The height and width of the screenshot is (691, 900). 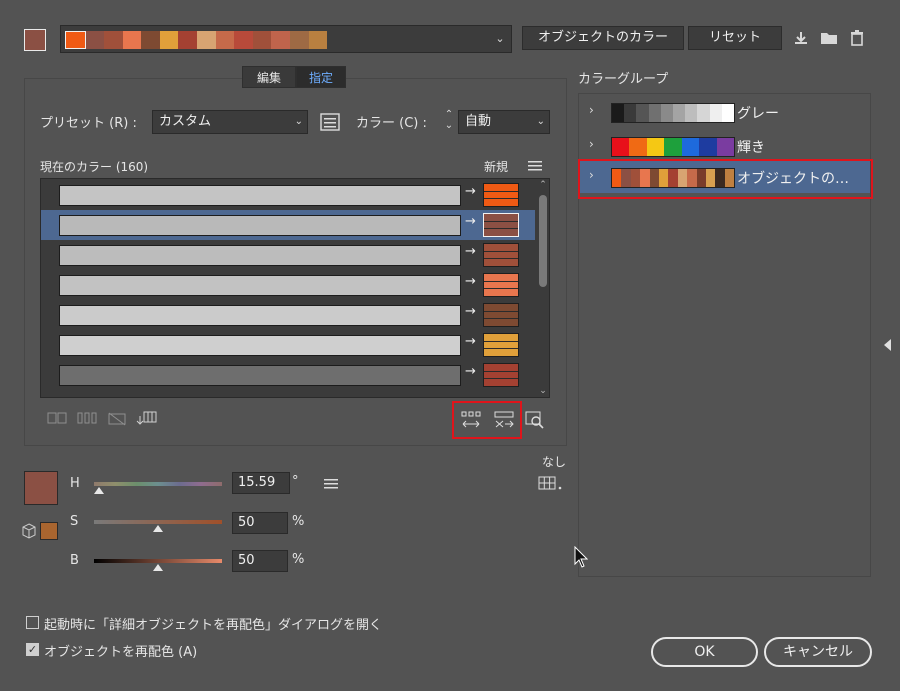 What do you see at coordinates (504, 419) in the screenshot?
I see `randomly-change-saturation-icon` at bounding box center [504, 419].